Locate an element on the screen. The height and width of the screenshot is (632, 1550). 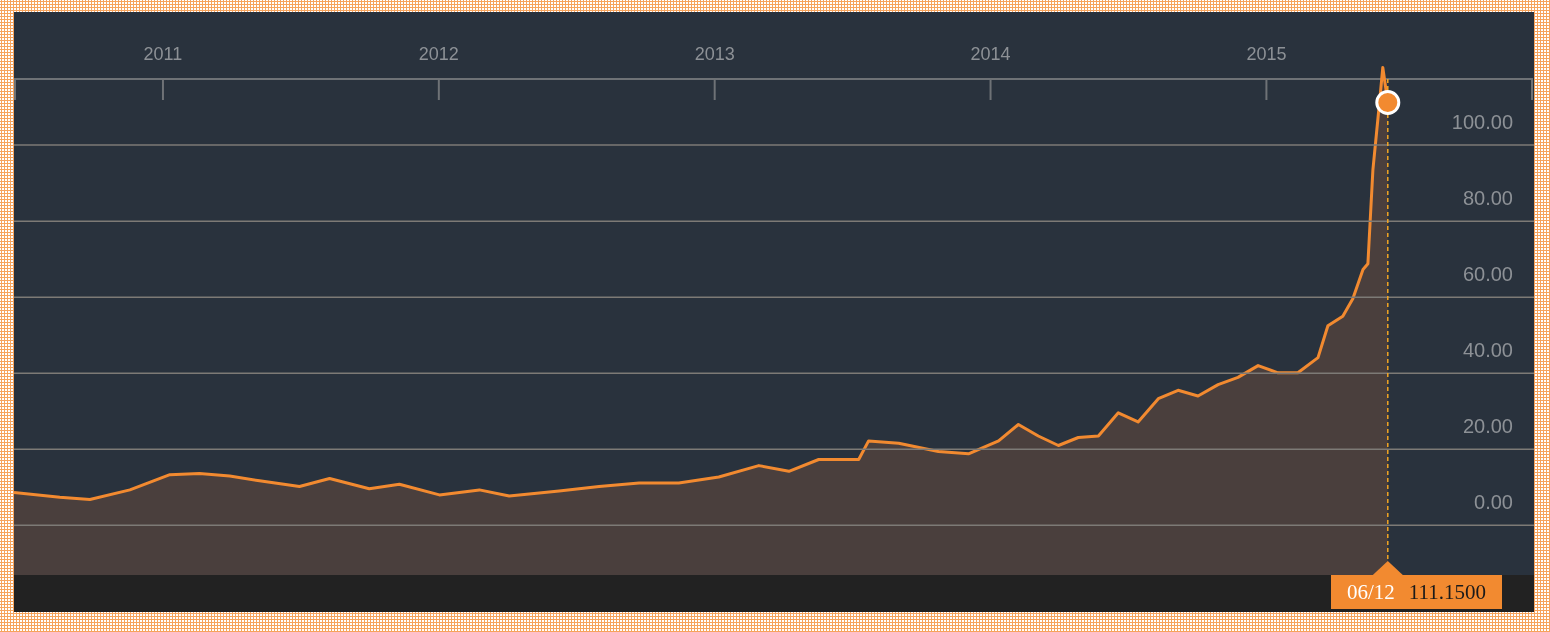
y-tick-label: 100.00 is located at coordinates (1482, 122).